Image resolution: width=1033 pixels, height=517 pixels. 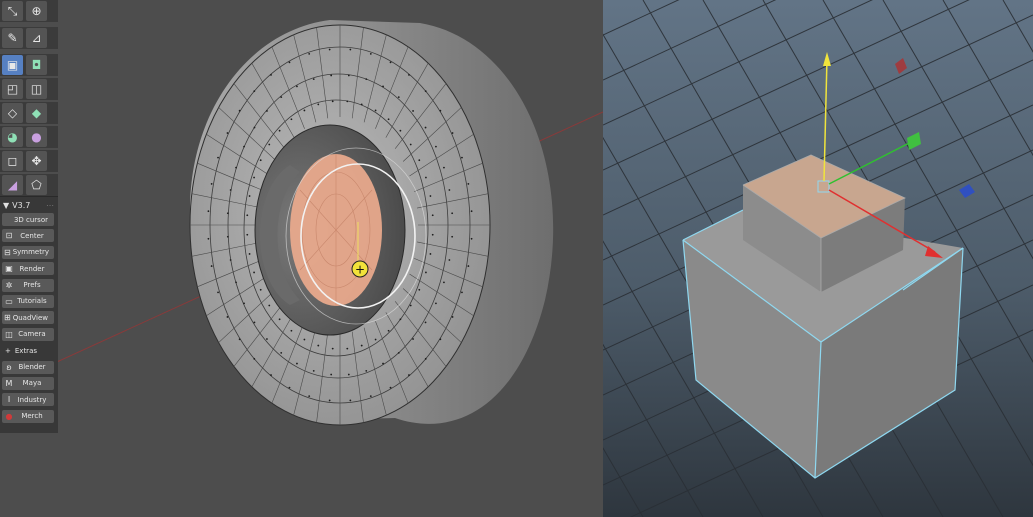 I want to click on loop-cut-icon: ◫, so click(x=36, y=89).